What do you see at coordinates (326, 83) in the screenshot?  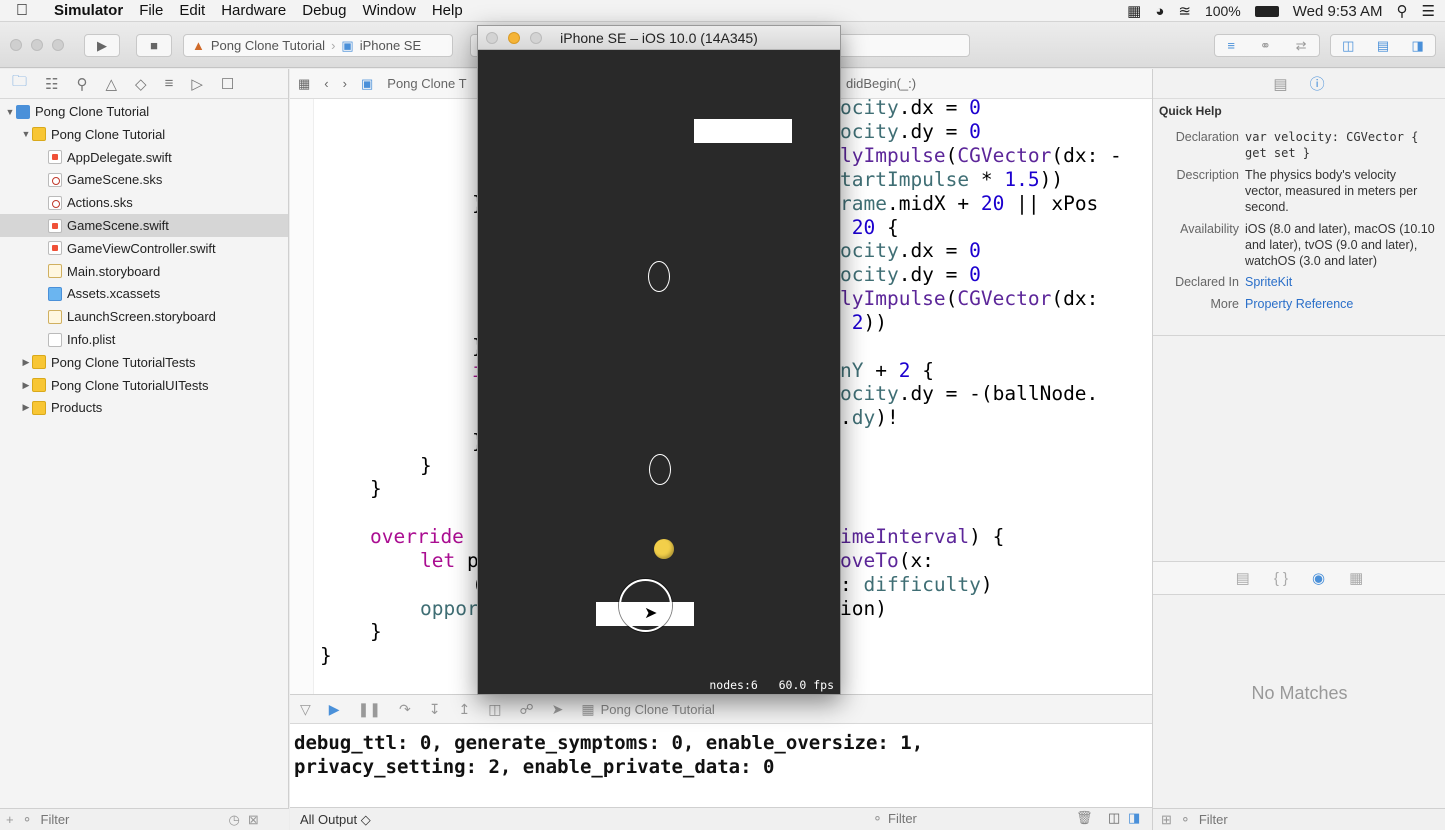 I see `back-icon: ‹` at bounding box center [326, 83].